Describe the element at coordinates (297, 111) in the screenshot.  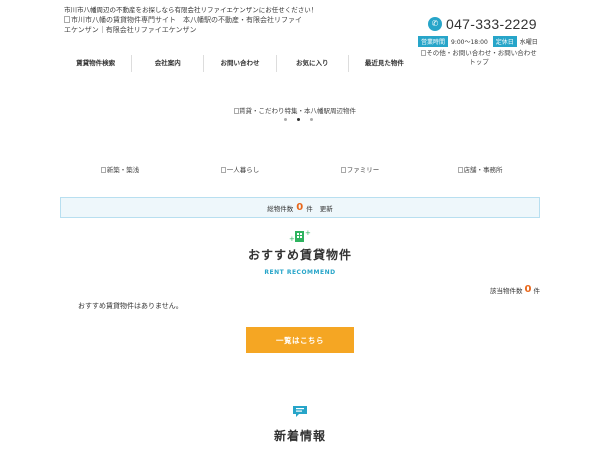
I see `banner-alt-text: 賃貸・こだわり特集・本八幡駅周辺物件` at that location.